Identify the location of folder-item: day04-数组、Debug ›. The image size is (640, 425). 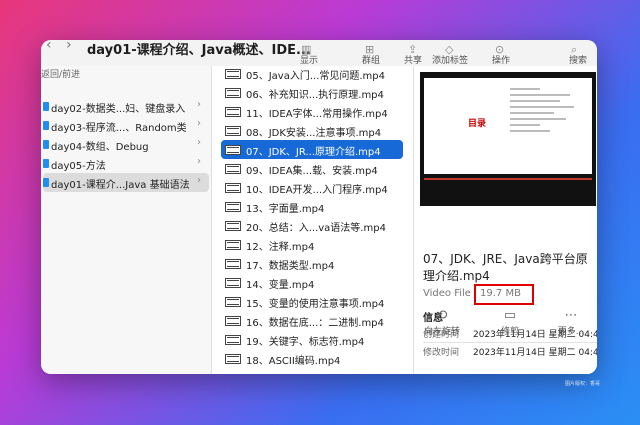
(126, 144).